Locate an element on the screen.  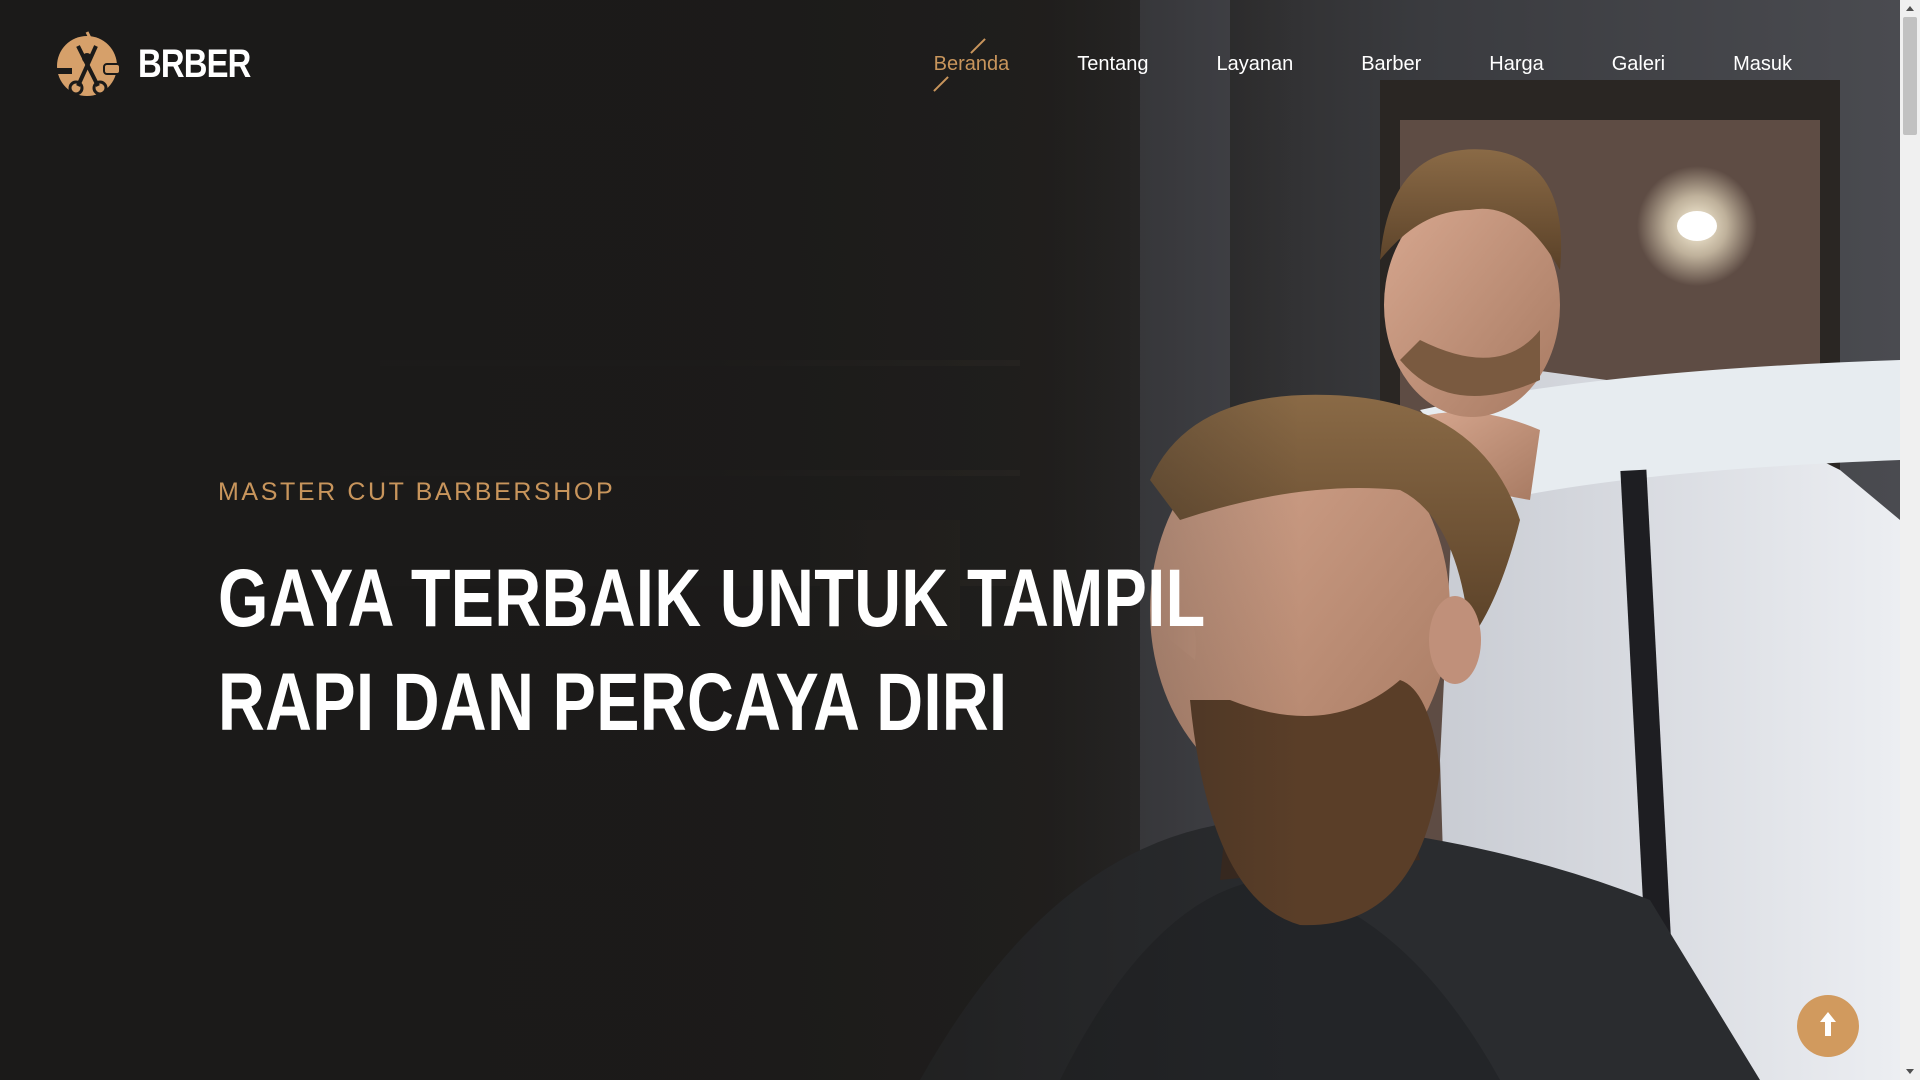
nav-item-label: Harga is located at coordinates (1516, 64).